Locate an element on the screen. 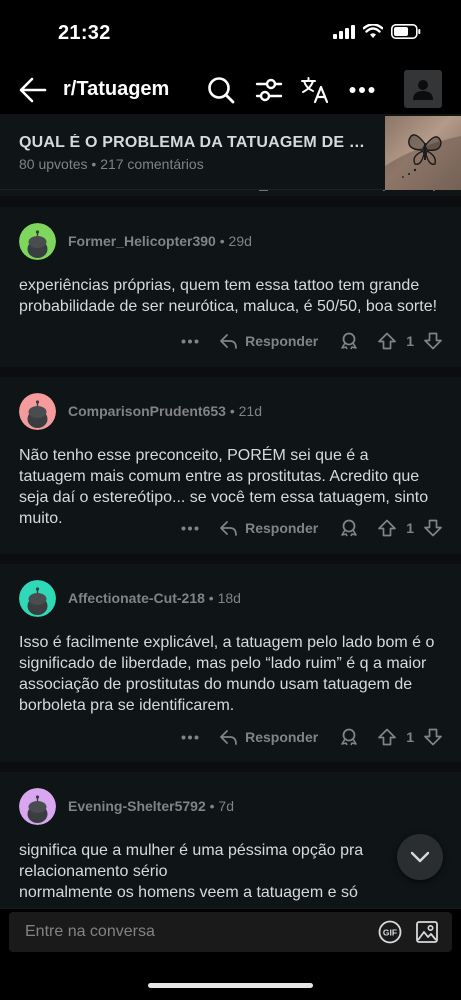 The image size is (461, 1000). status-icons is located at coordinates (377, 31).